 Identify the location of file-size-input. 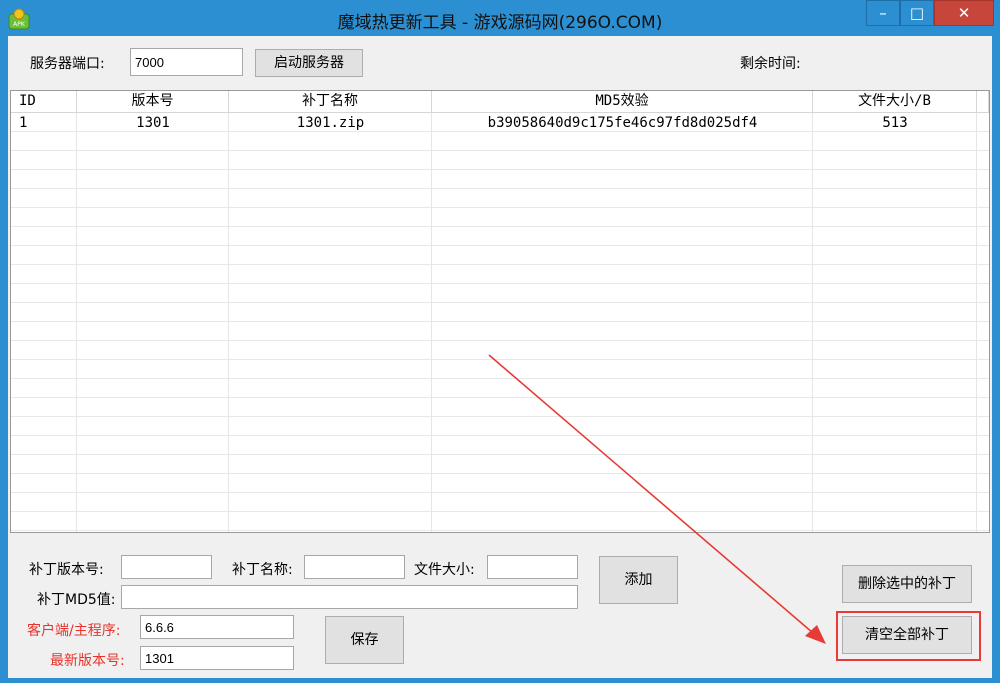
(532, 567).